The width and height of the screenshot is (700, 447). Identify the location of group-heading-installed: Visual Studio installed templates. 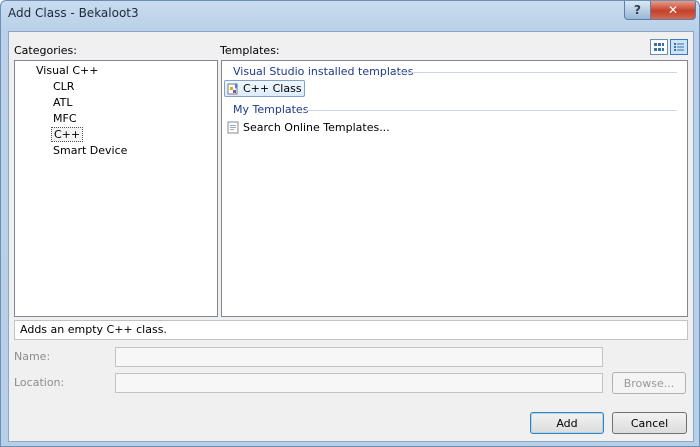
(323, 71).